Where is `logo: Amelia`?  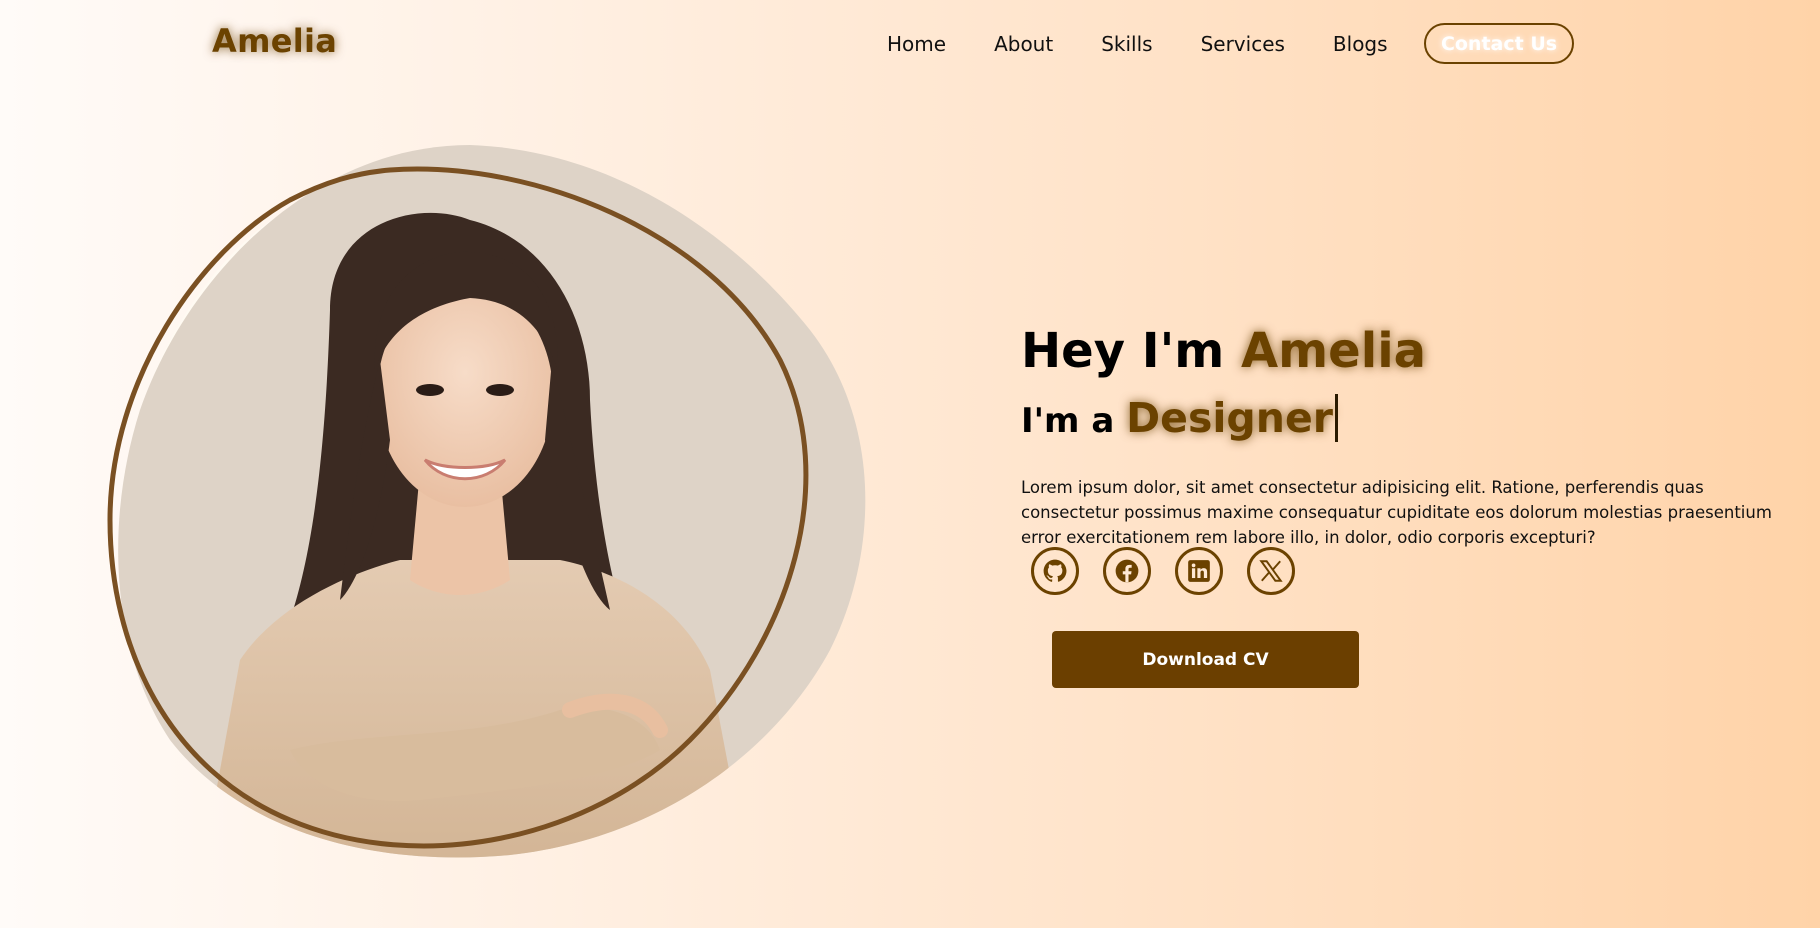
logo: Amelia is located at coordinates (274, 41).